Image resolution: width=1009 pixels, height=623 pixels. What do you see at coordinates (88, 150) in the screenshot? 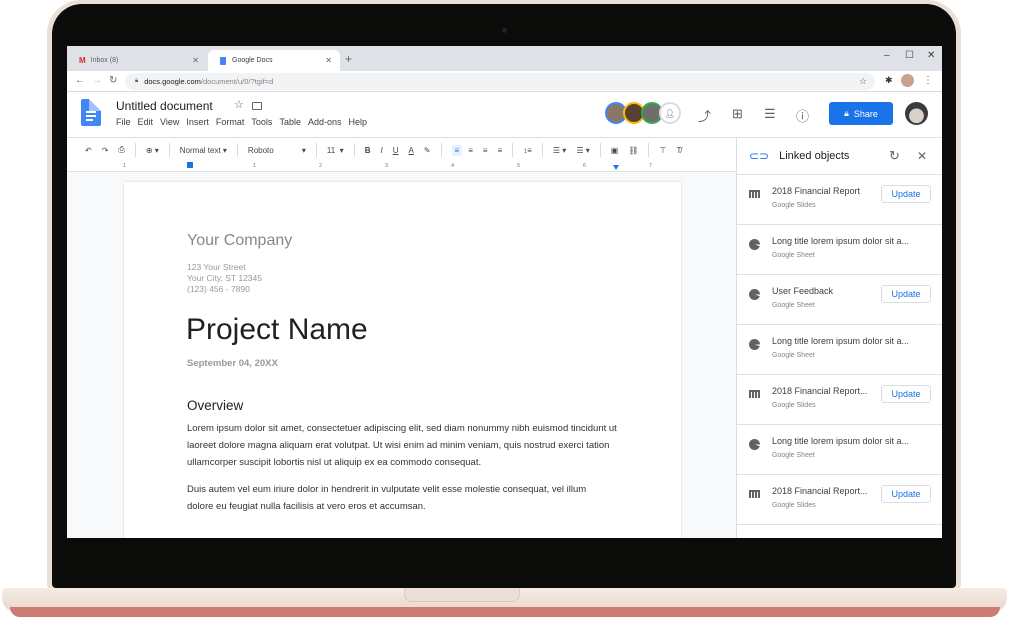
I see `undo-icon: ↶` at bounding box center [88, 150].